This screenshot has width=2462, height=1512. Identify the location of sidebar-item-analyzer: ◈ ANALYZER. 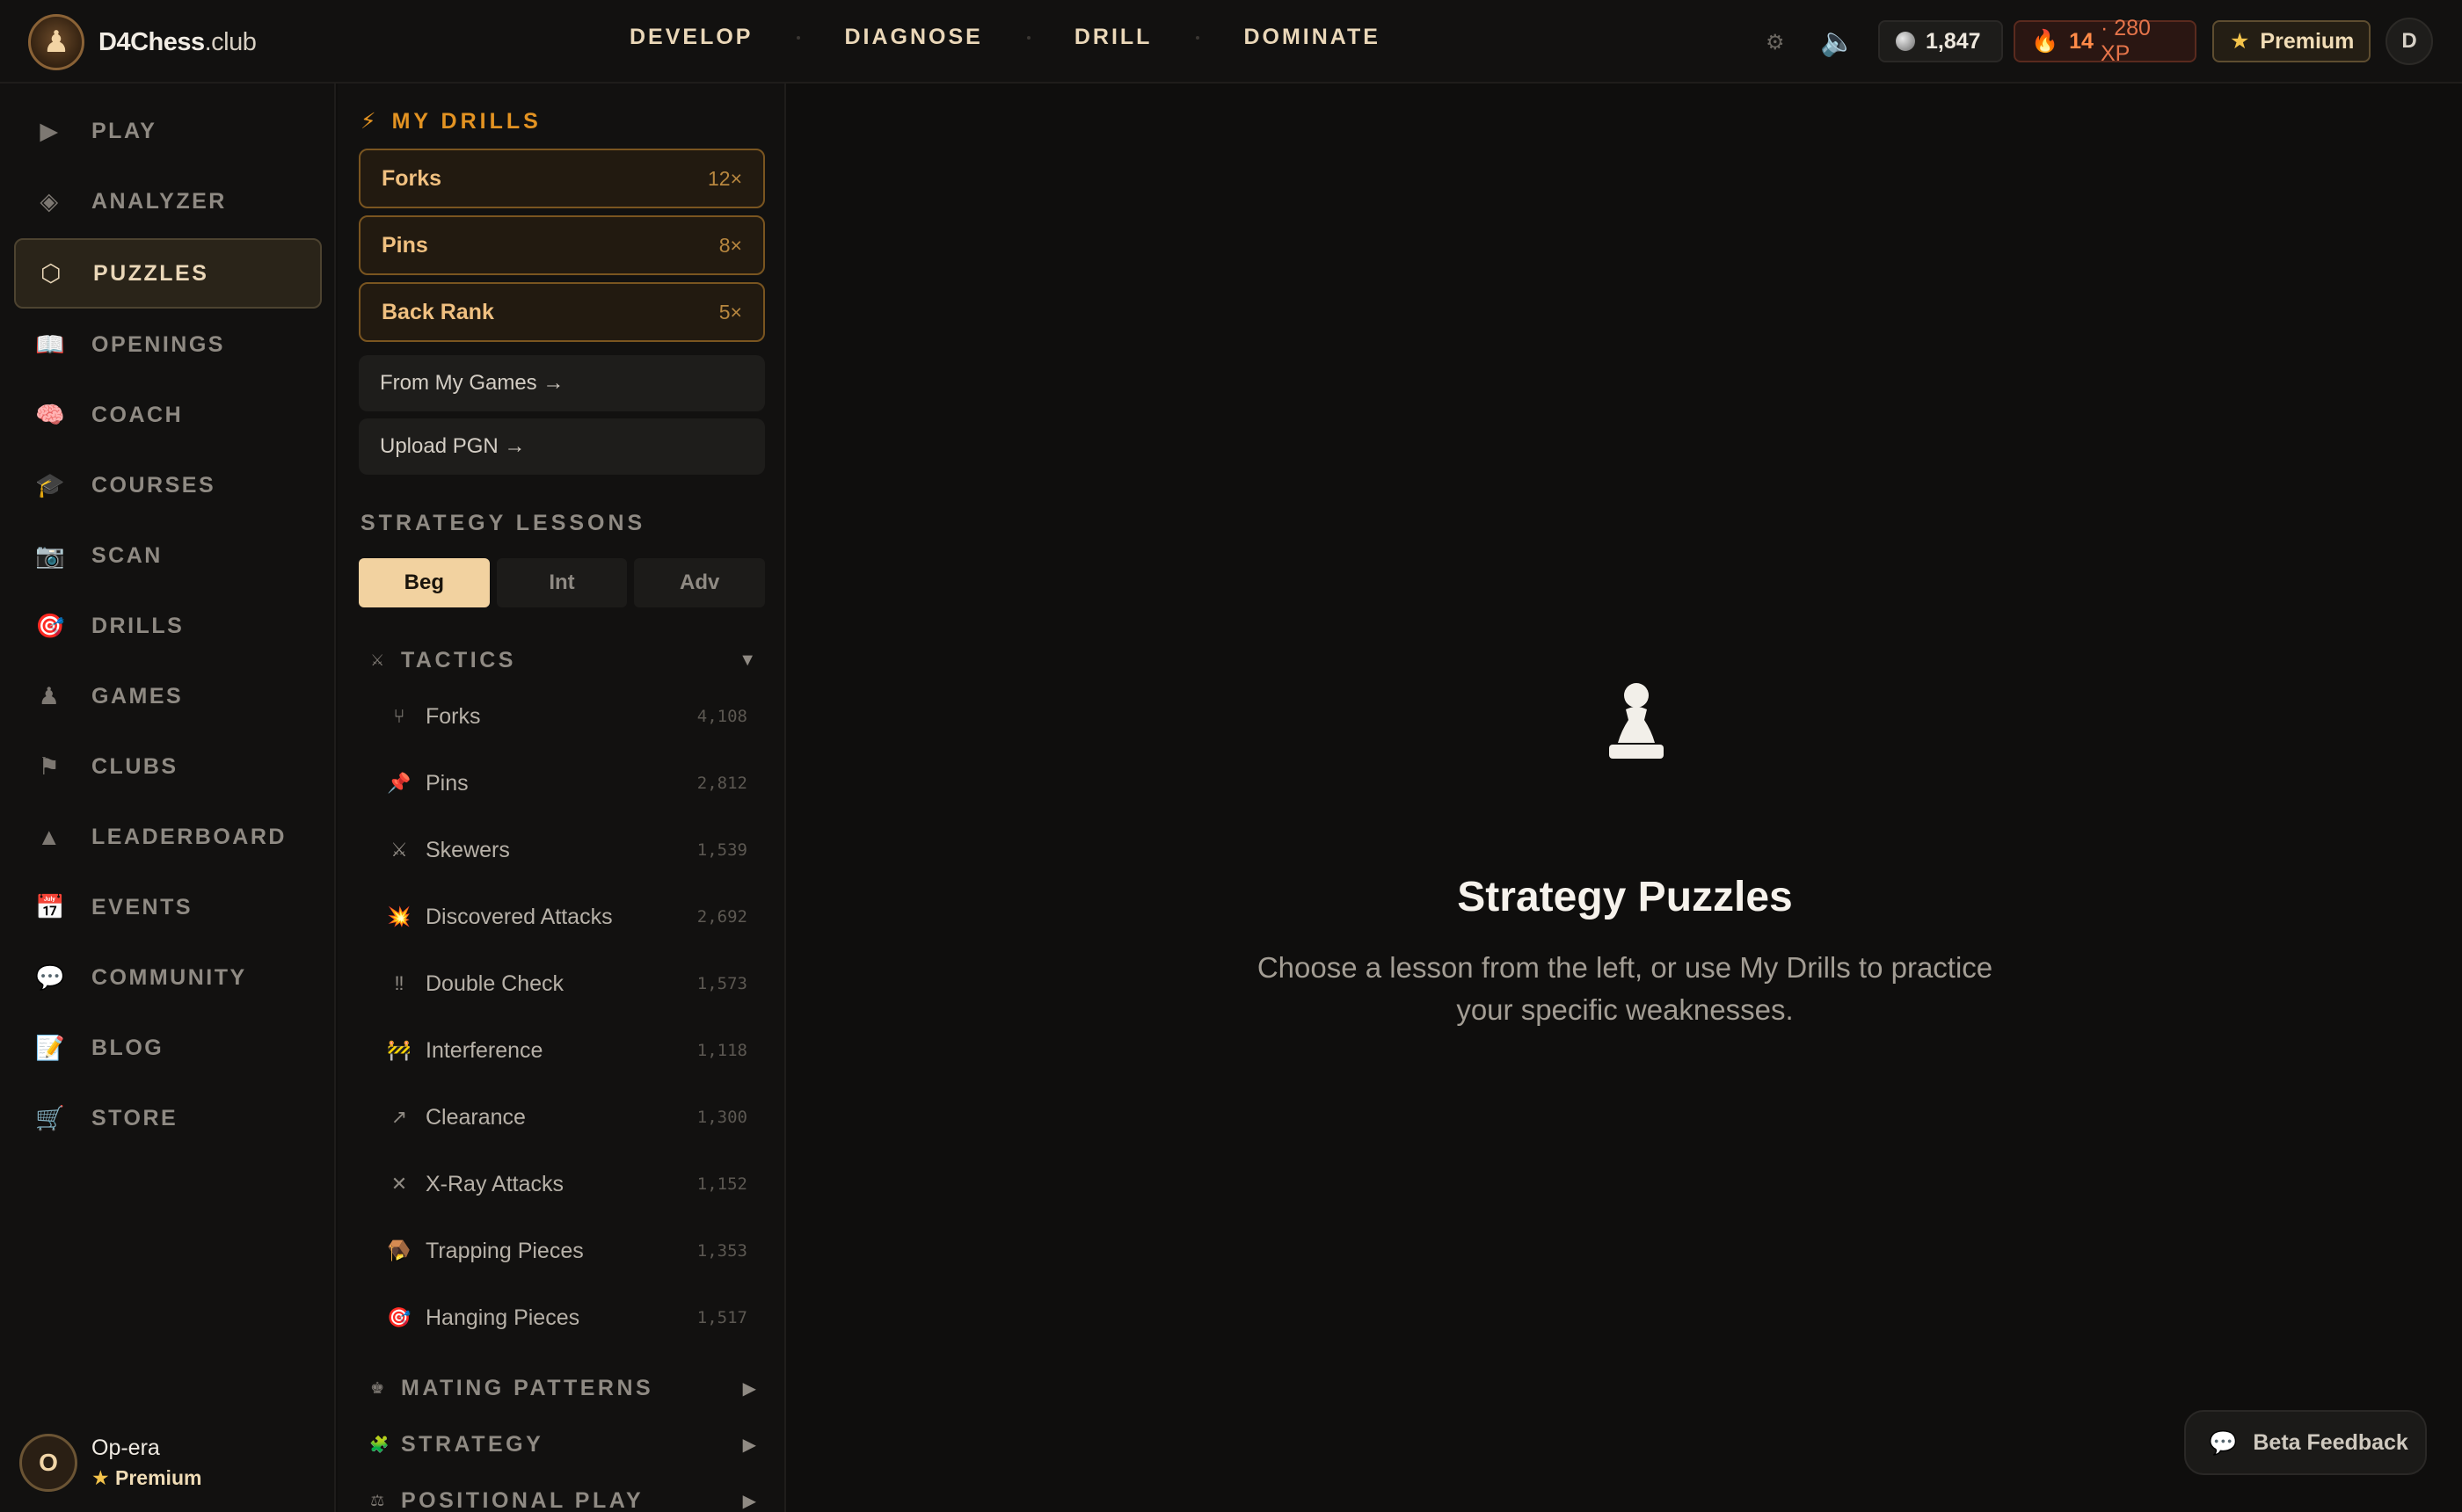
(168, 201).